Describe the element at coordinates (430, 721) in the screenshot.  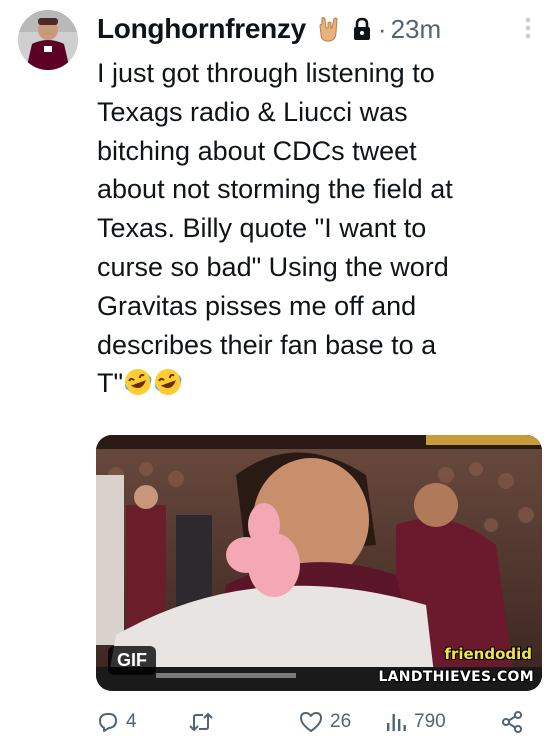
I see `views-count: 790` at that location.